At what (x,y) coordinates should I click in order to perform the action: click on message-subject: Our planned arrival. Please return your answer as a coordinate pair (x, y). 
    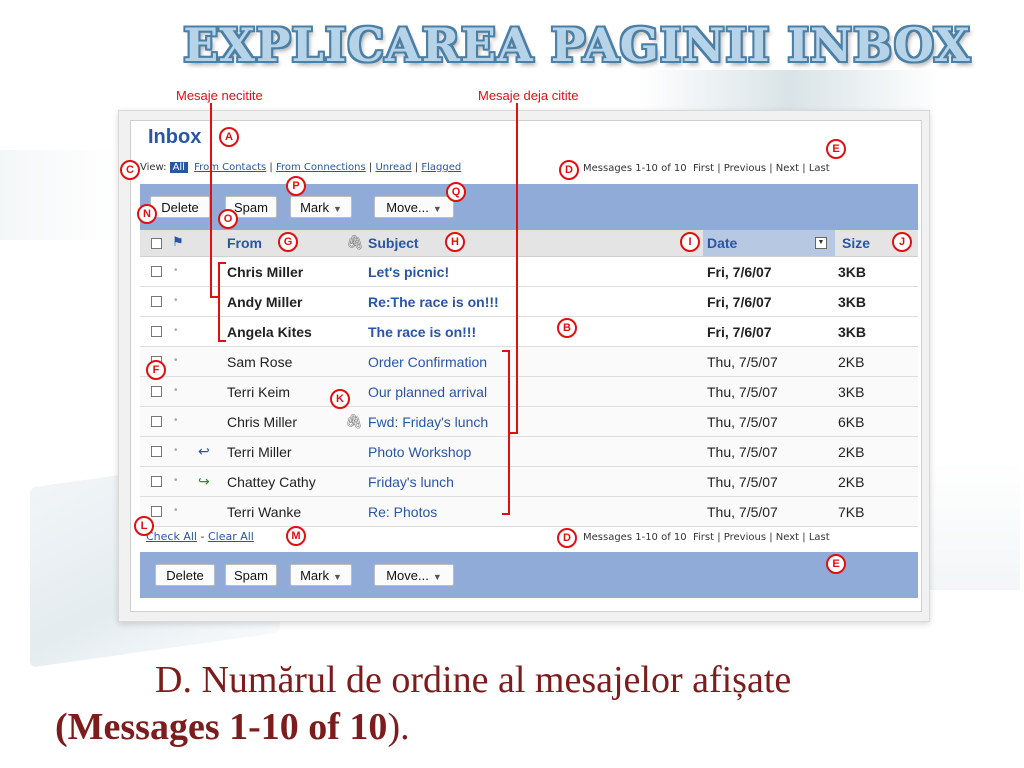
    Looking at the image, I should click on (427, 392).